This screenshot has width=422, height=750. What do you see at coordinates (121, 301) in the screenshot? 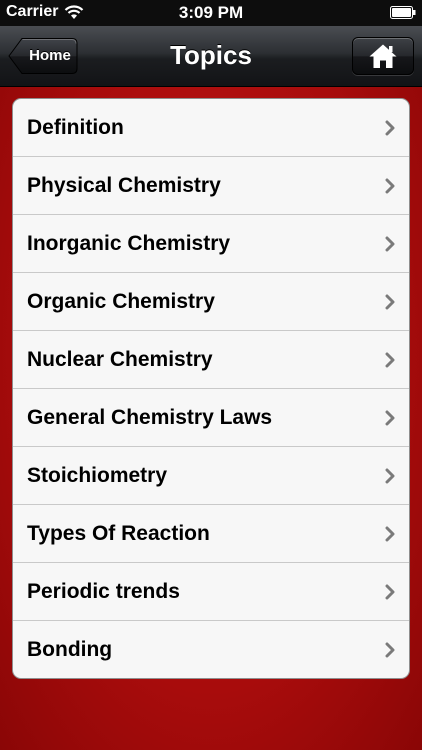
I see `topic-label: Organic Chemistry` at bounding box center [121, 301].